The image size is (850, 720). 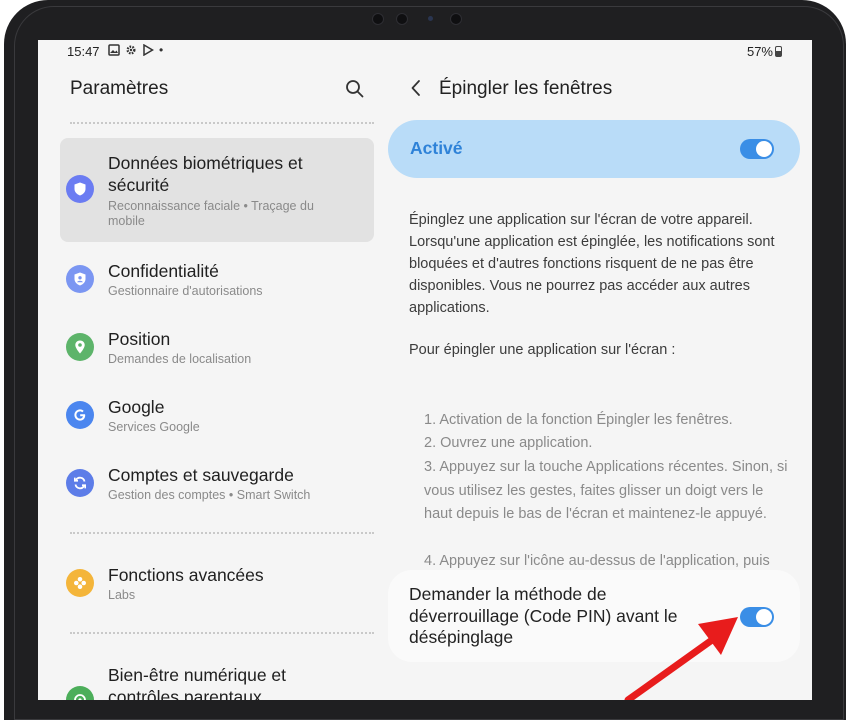 I want to click on shield-icon, so click(x=80, y=189).